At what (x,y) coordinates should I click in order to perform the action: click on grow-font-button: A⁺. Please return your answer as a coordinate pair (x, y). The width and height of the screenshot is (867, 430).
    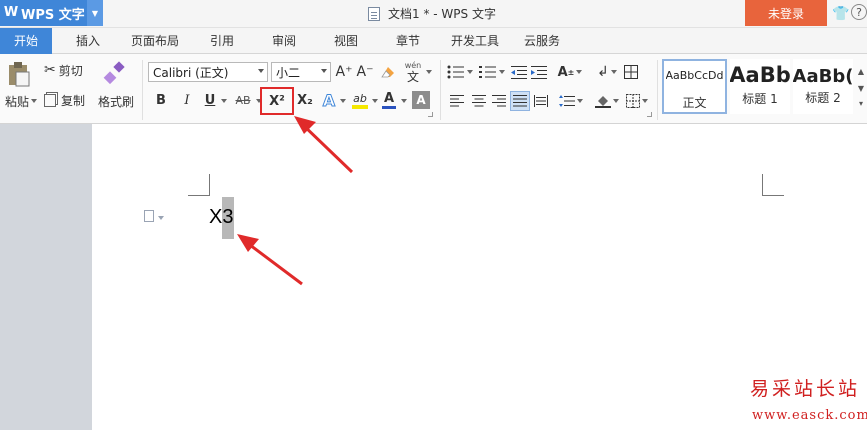
    Looking at the image, I should click on (344, 72).